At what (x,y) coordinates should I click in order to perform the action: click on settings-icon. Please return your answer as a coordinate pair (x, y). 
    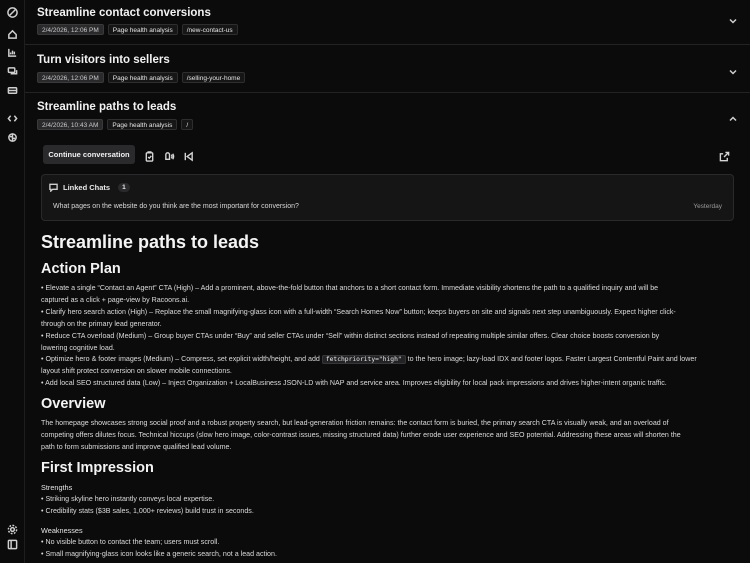
    Looking at the image, I should click on (12, 529).